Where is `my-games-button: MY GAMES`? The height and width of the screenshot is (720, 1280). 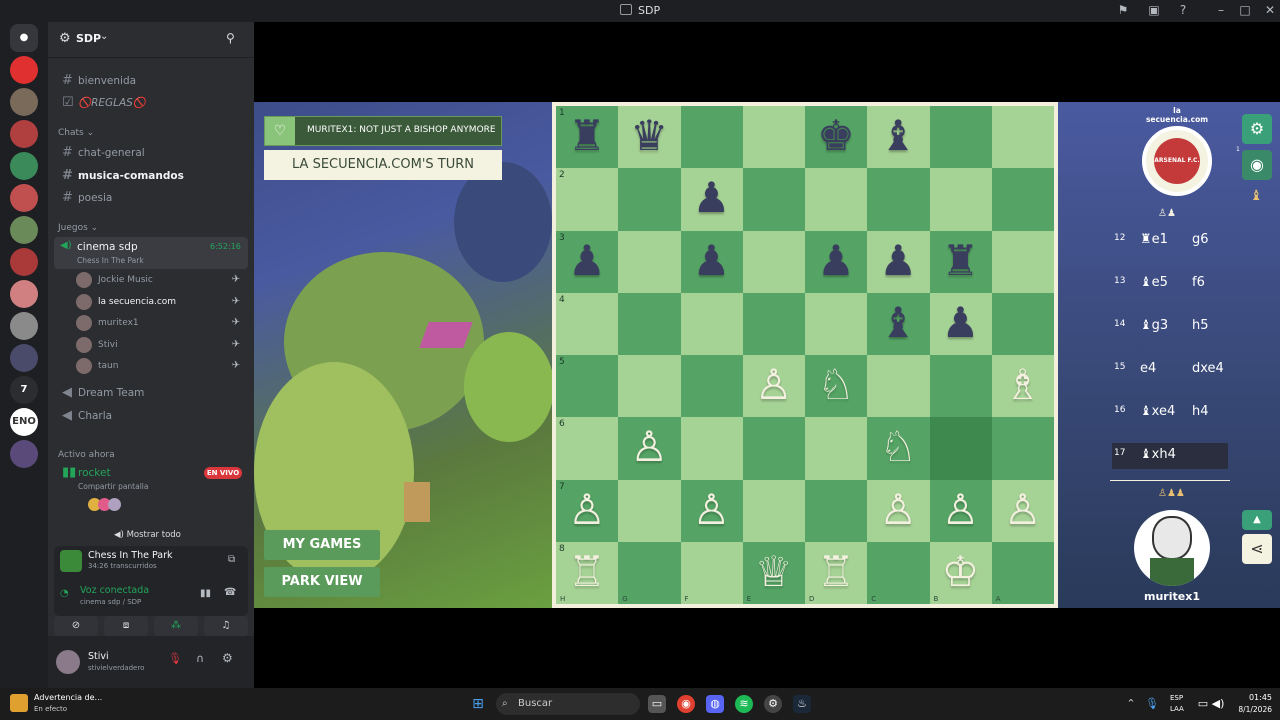
my-games-button: MY GAMES is located at coordinates (322, 545).